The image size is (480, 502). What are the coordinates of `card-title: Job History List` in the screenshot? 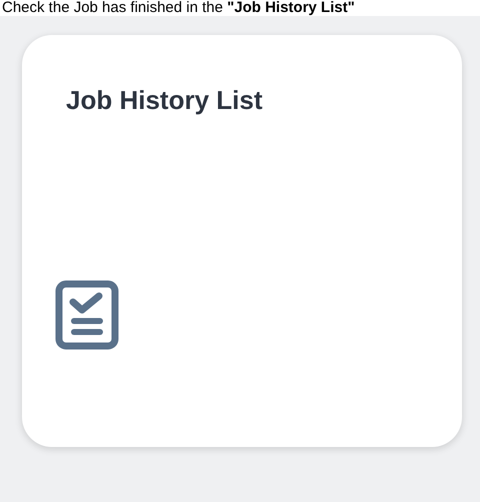 It's located at (164, 100).